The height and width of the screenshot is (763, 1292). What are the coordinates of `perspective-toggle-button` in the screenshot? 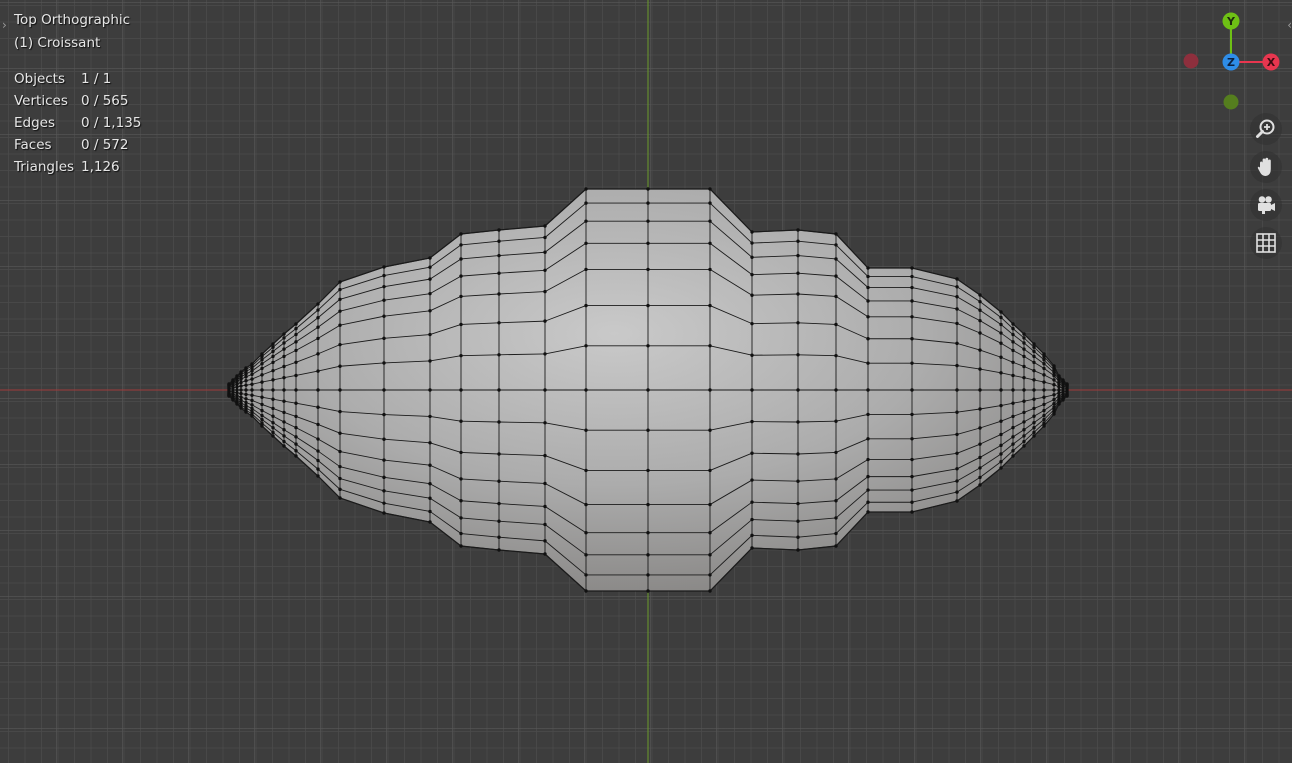 It's located at (1266, 243).